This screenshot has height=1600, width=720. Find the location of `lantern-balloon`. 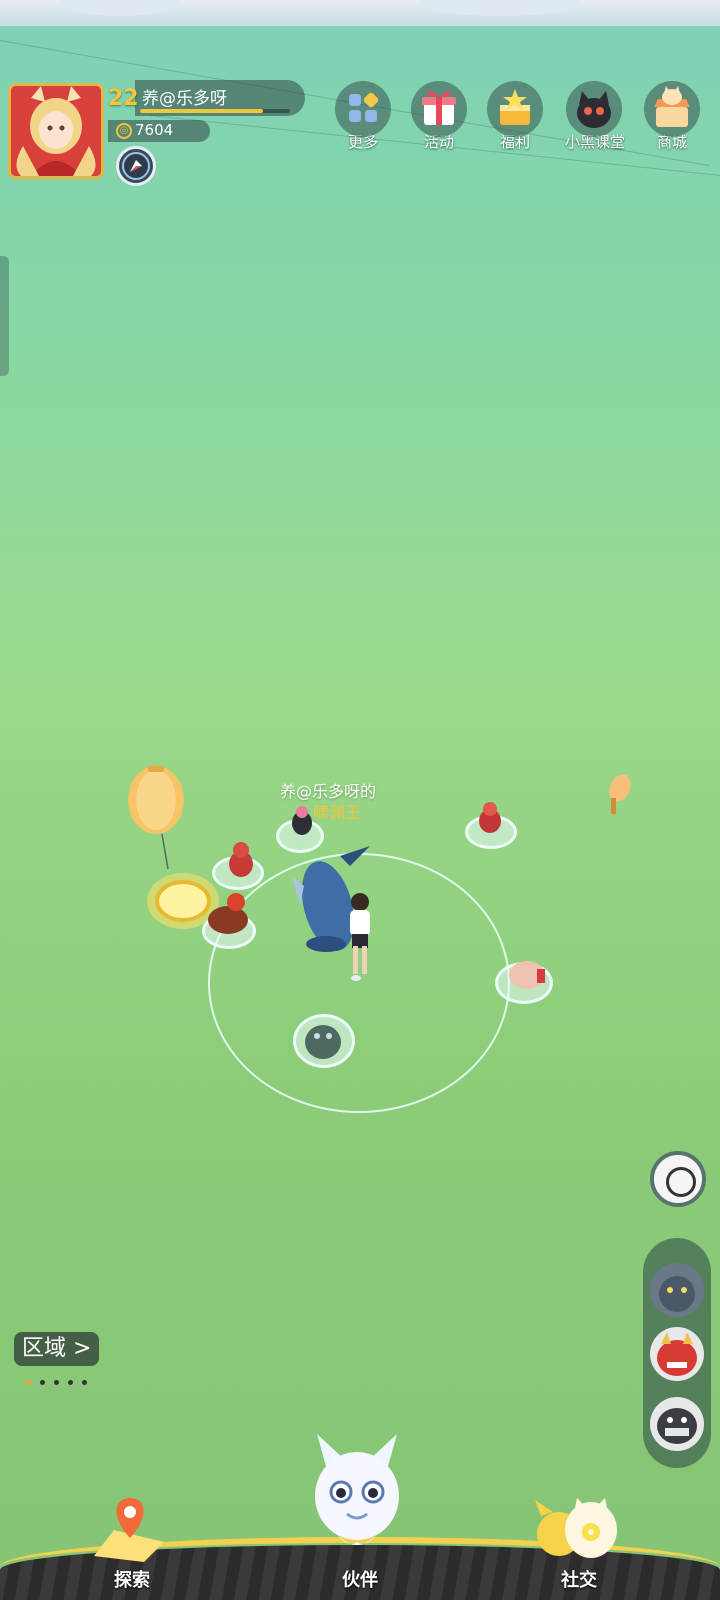

lantern-balloon is located at coordinates (156, 817).